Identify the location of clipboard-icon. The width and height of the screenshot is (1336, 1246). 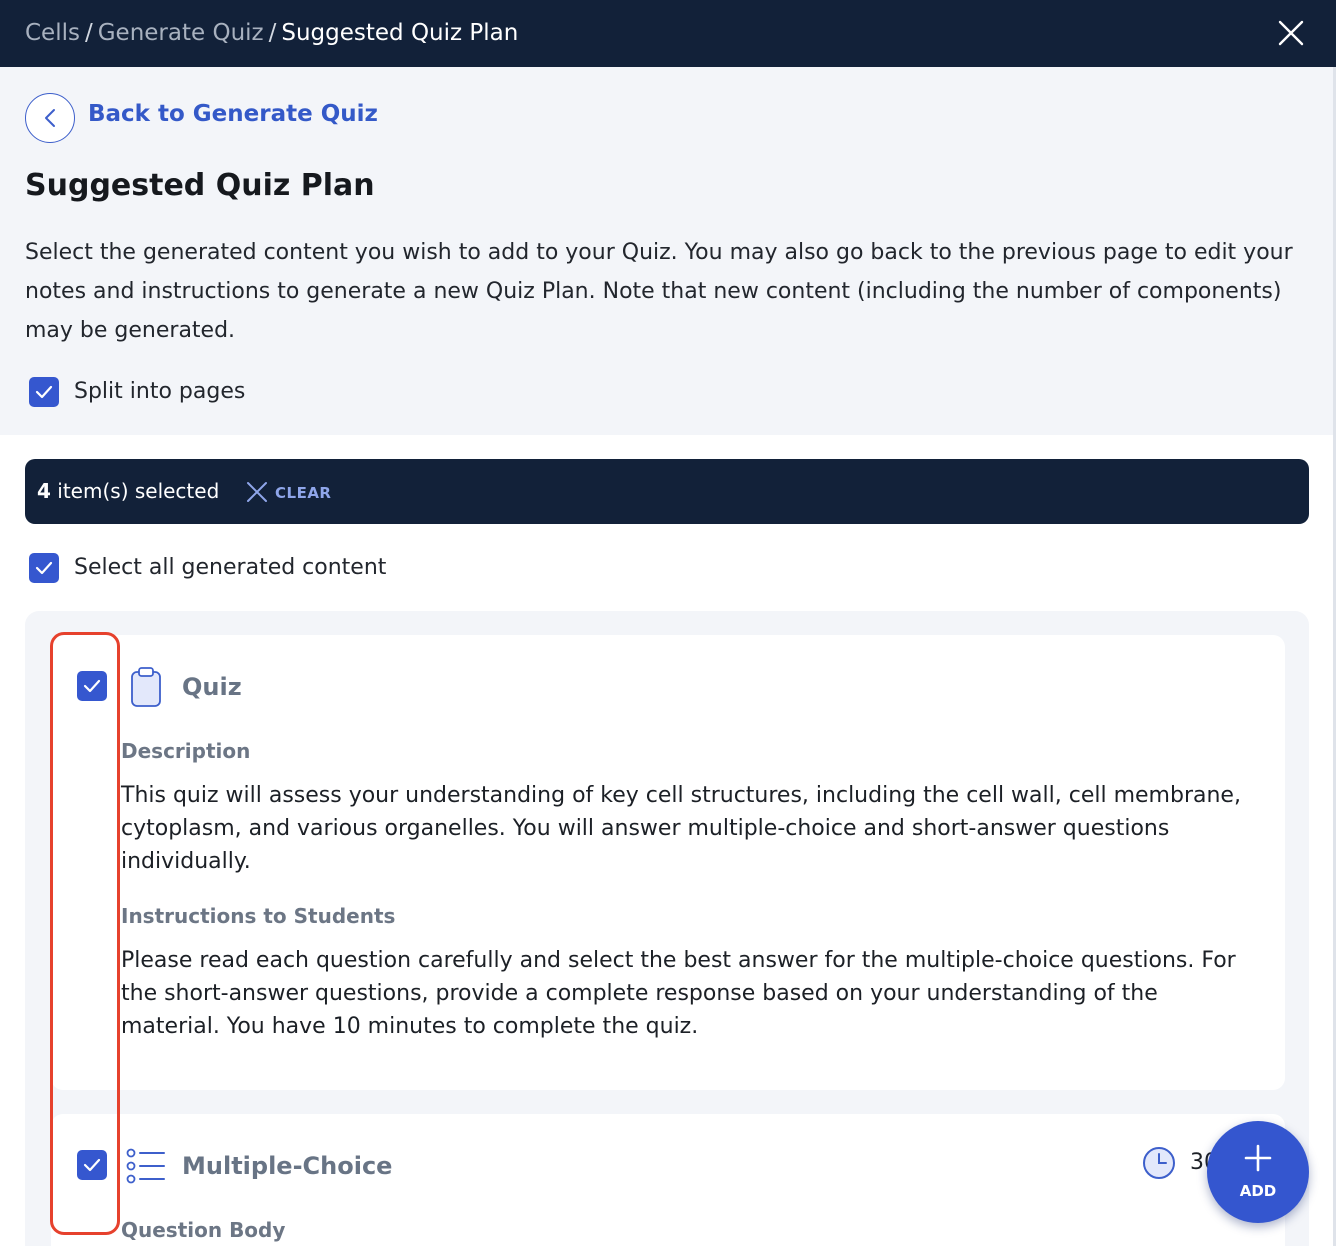
(146, 687).